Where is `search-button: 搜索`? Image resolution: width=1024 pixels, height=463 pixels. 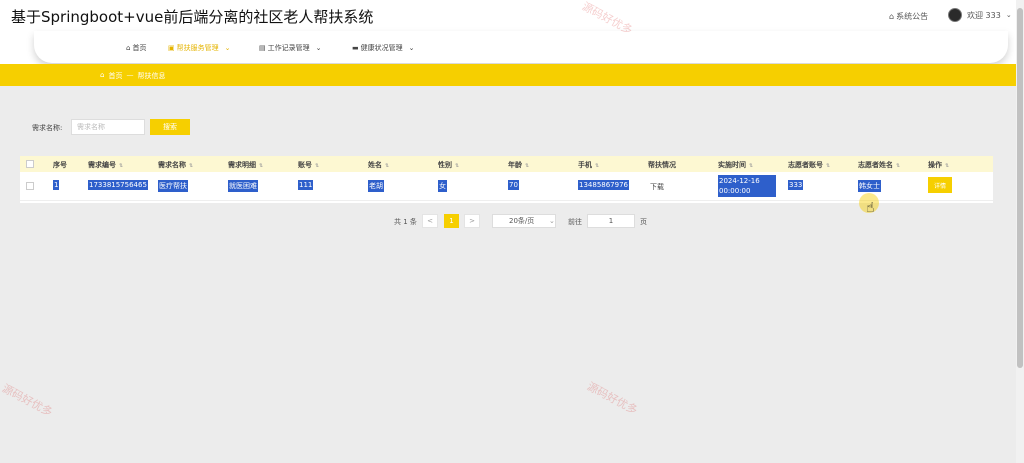 search-button: 搜索 is located at coordinates (170, 127).